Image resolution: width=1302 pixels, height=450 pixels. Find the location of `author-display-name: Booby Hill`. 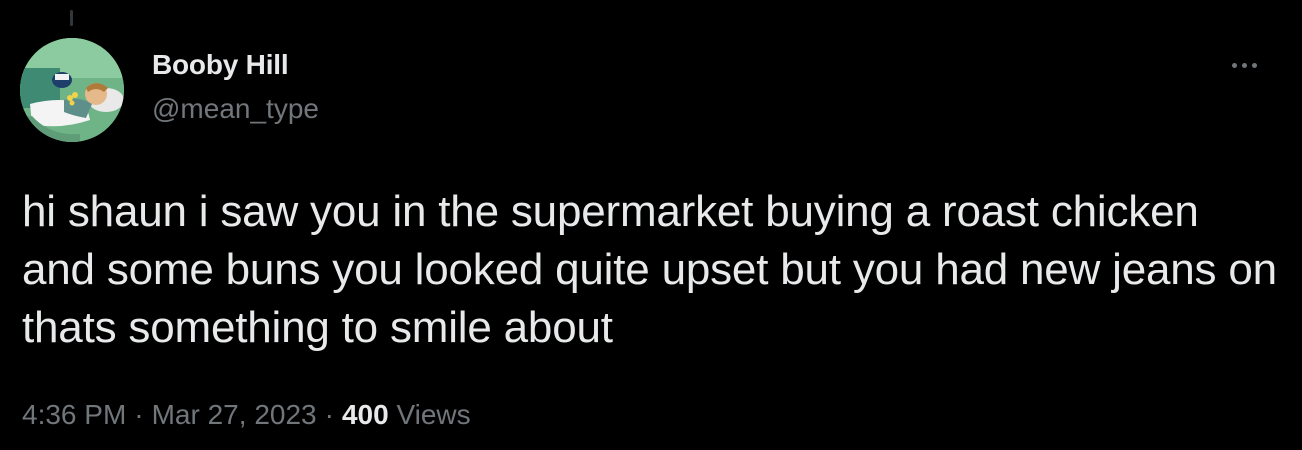

author-display-name: Booby Hill is located at coordinates (220, 65).